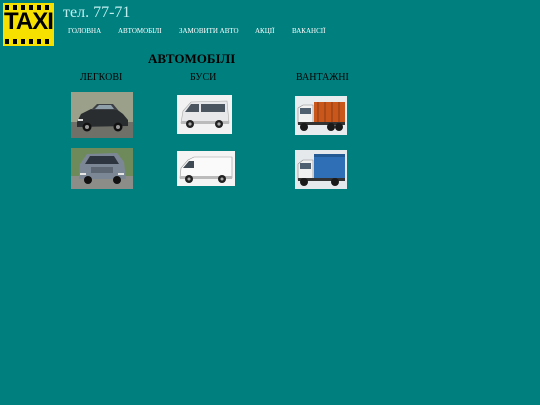  I want to click on nav-item-order: ЗАМОВИТИ АВТО, so click(209, 31).